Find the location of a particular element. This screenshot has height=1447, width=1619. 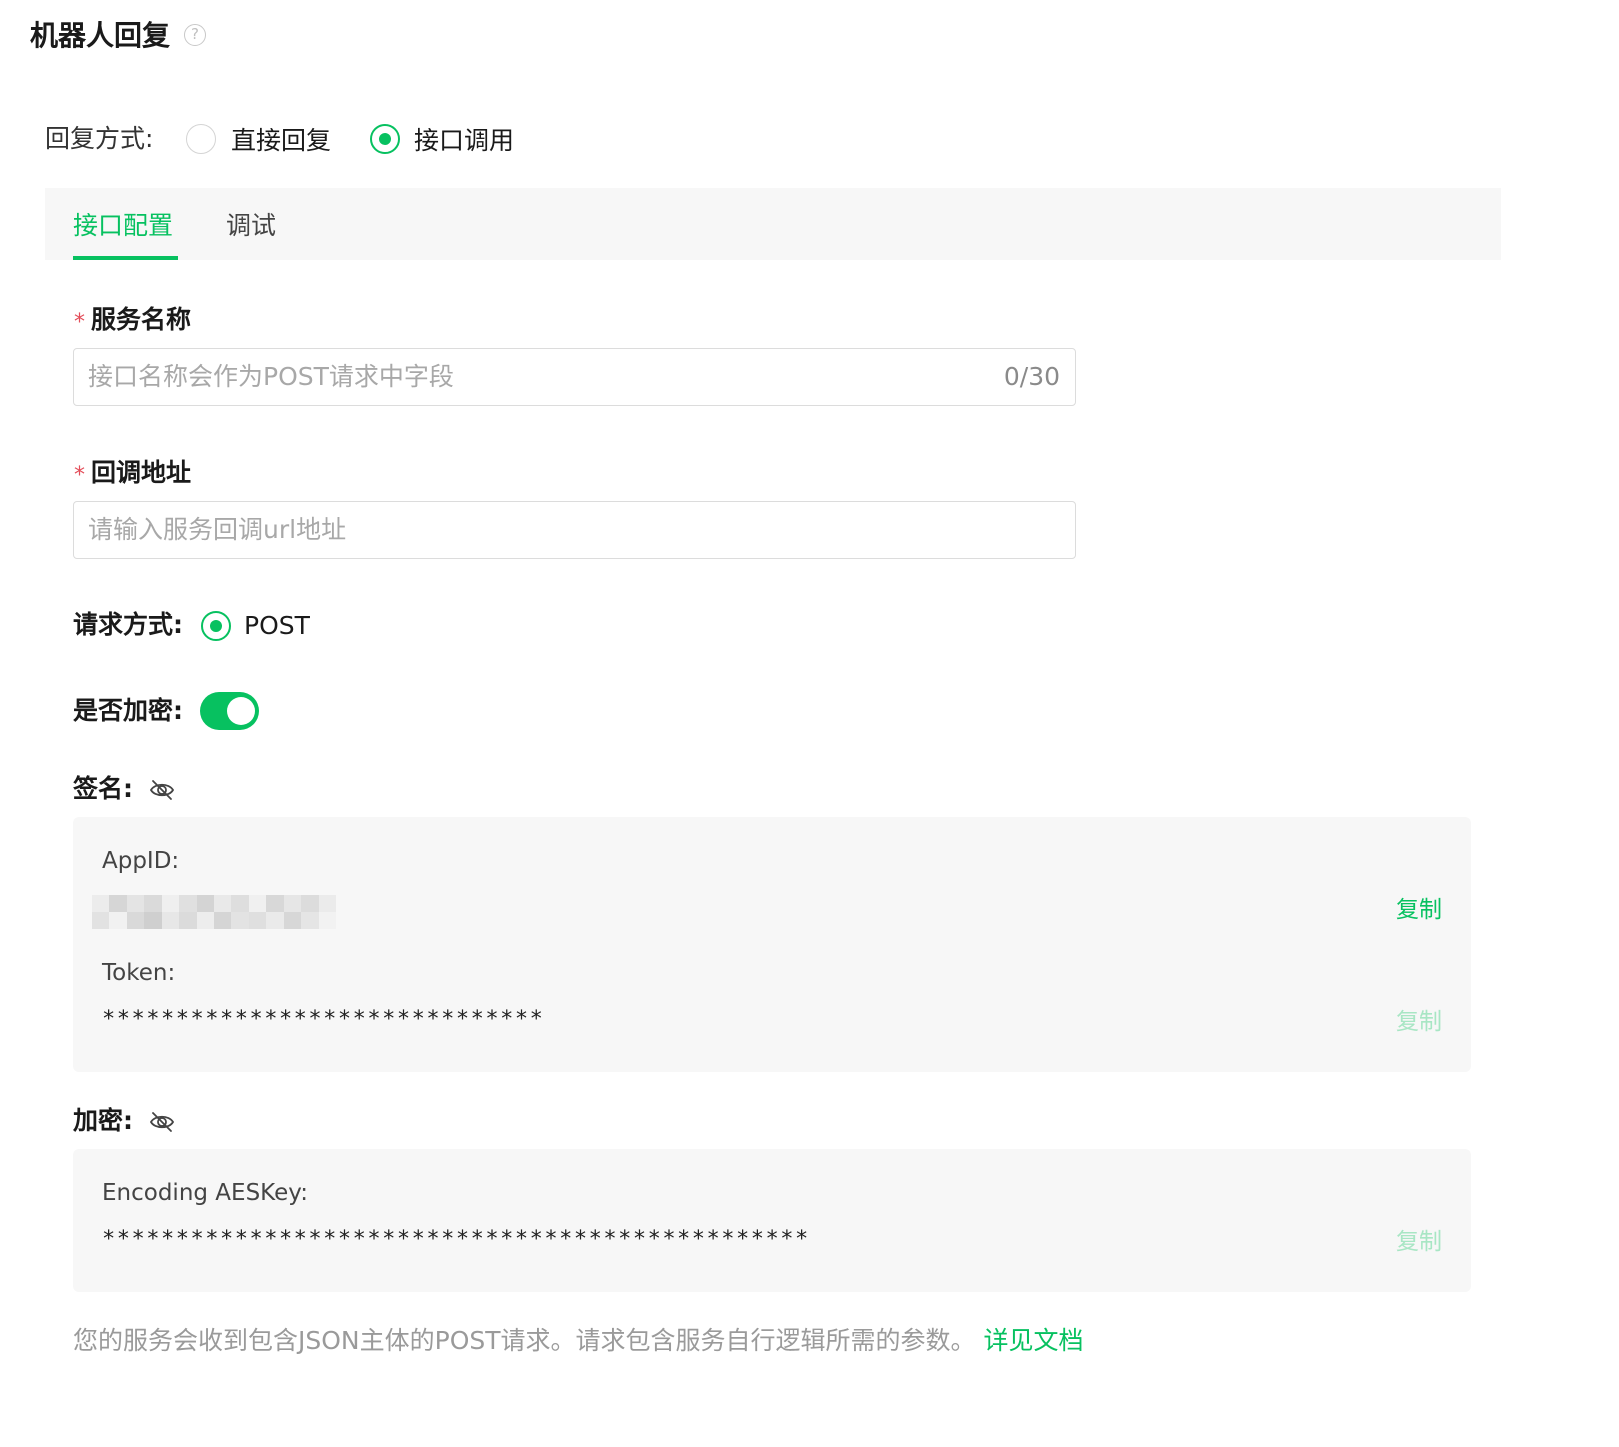

signature-label: 签名: is located at coordinates (103, 788).